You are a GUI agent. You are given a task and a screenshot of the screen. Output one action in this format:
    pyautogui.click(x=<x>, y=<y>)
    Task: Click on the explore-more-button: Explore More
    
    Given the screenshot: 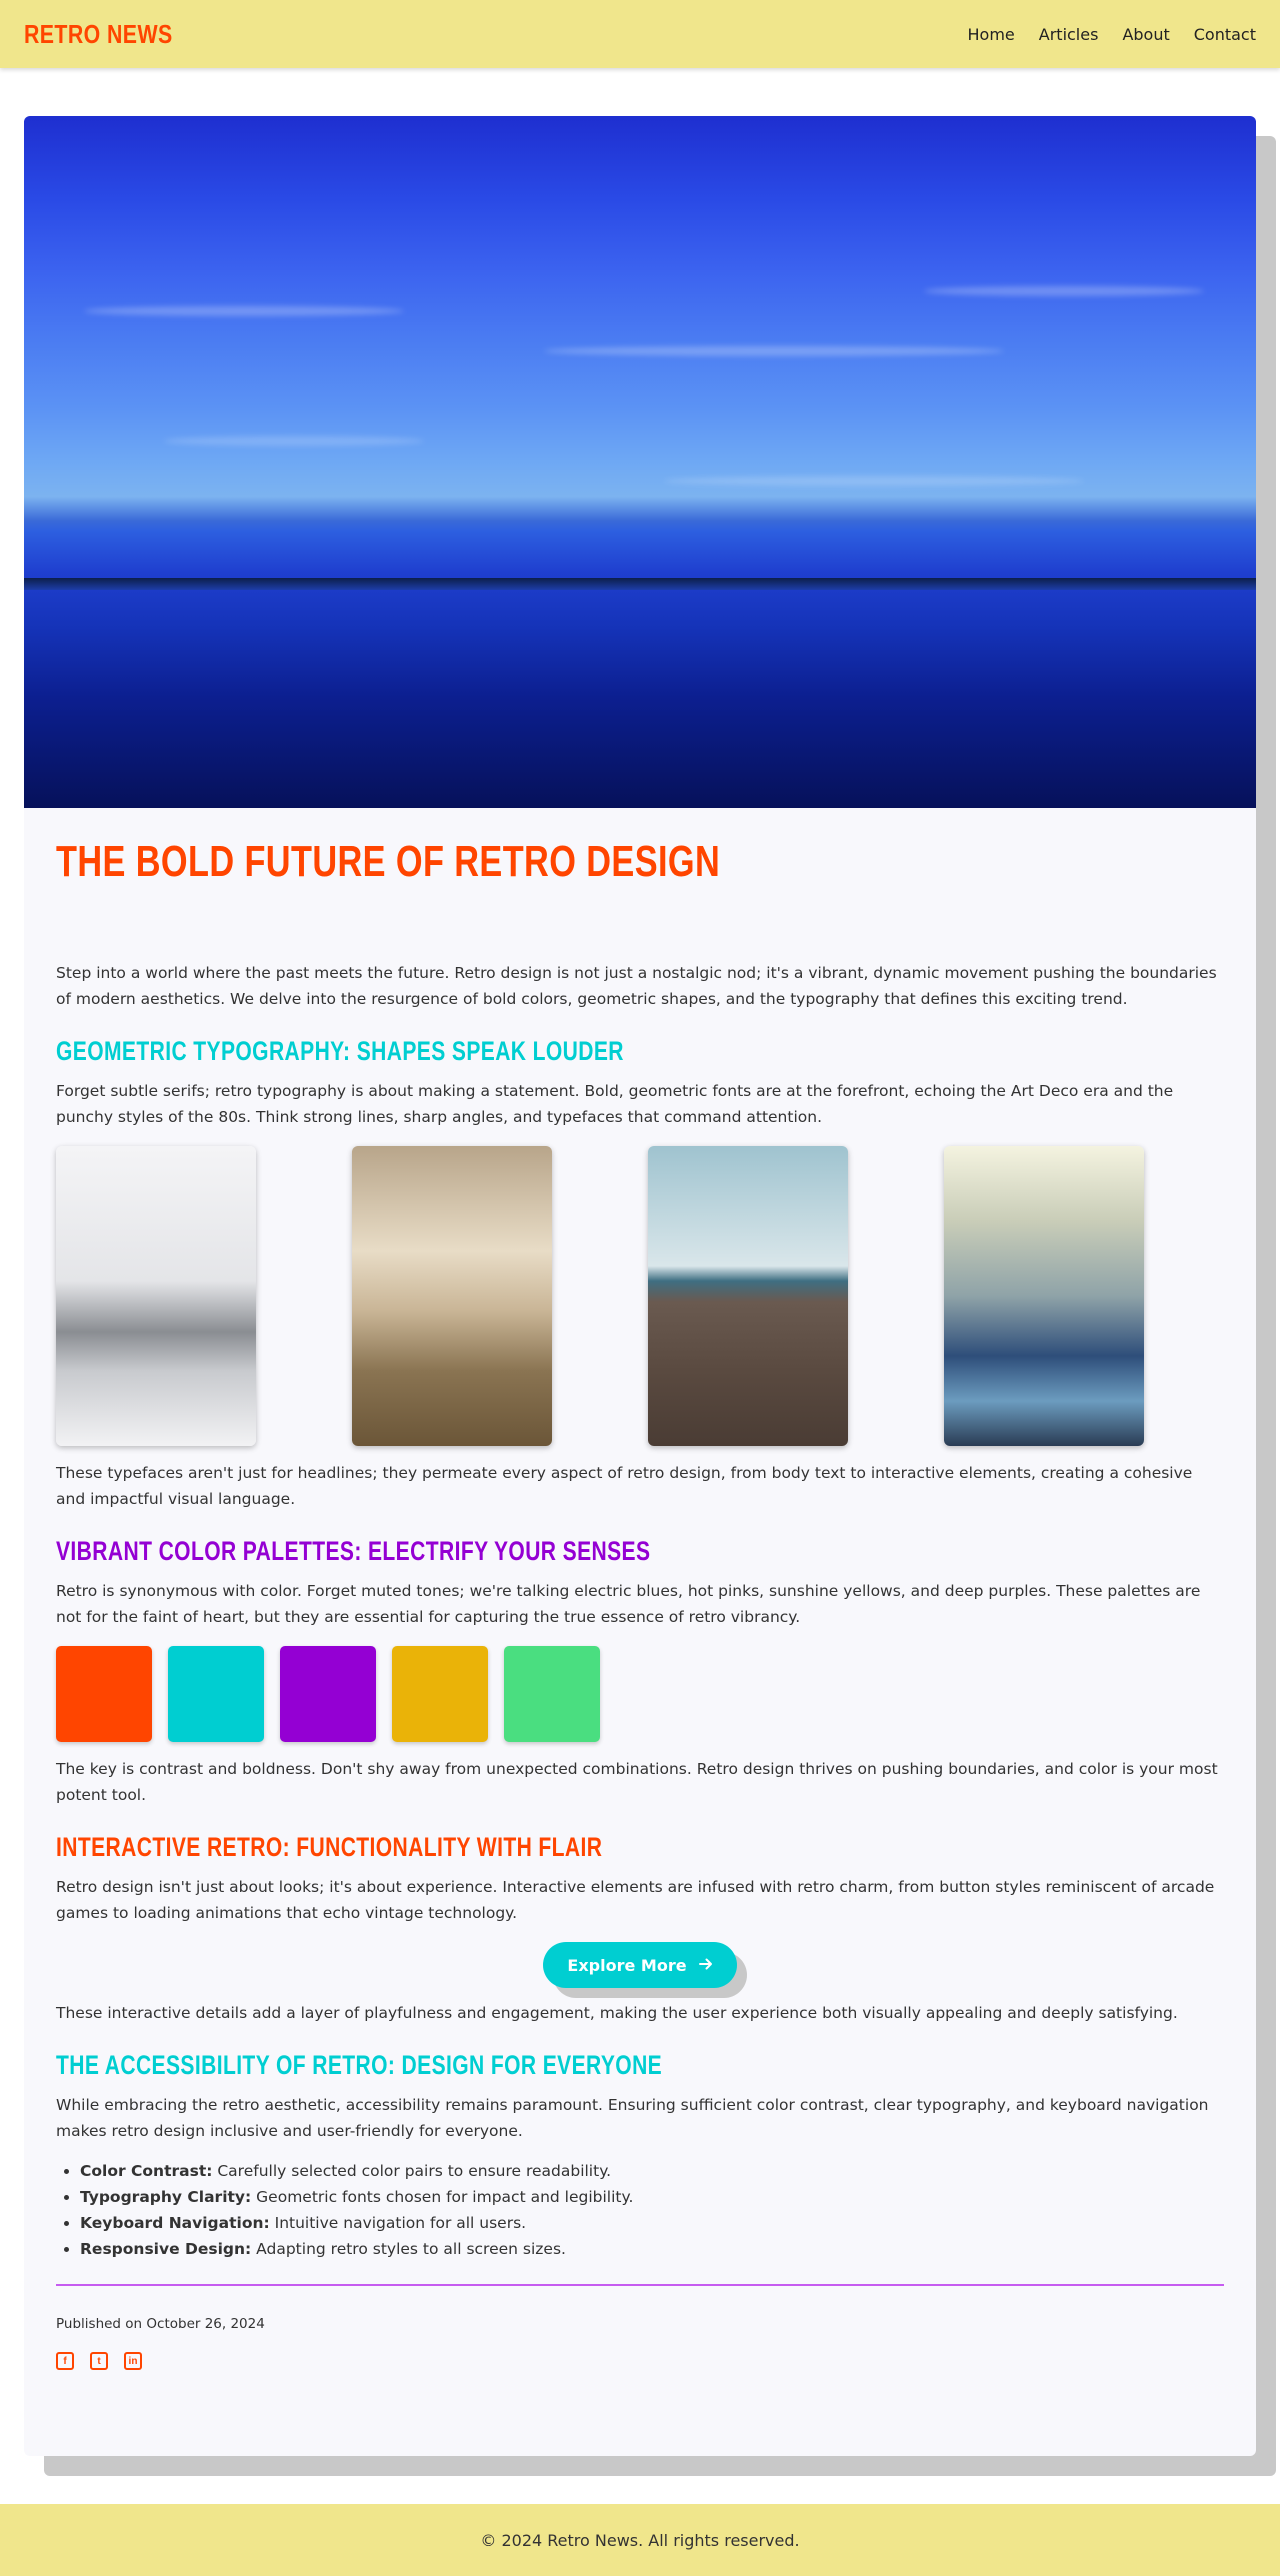 What is the action you would take?
    pyautogui.click(x=640, y=1965)
    